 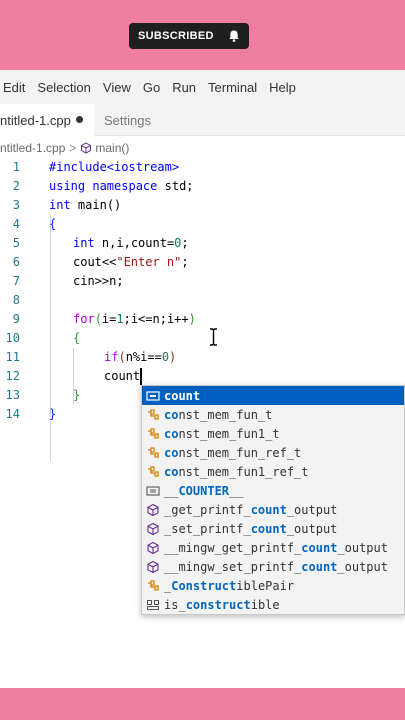 What do you see at coordinates (68, 281) in the screenshot?
I see `code-line: 7 cin>>n;` at bounding box center [68, 281].